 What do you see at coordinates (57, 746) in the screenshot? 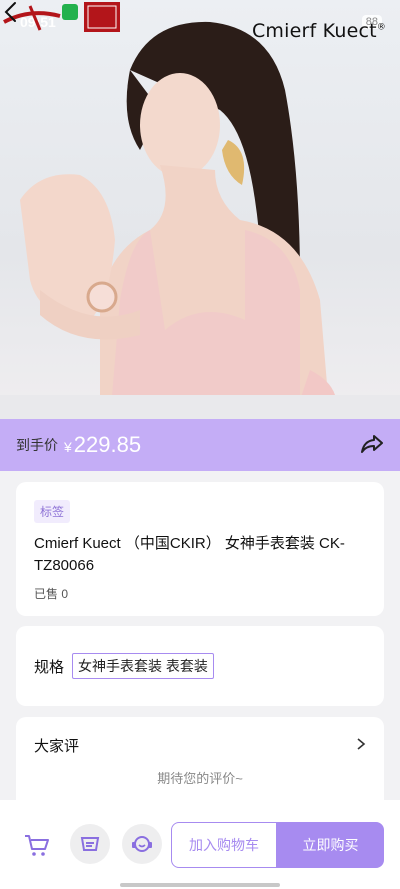
I see `review-title: 大家评` at bounding box center [57, 746].